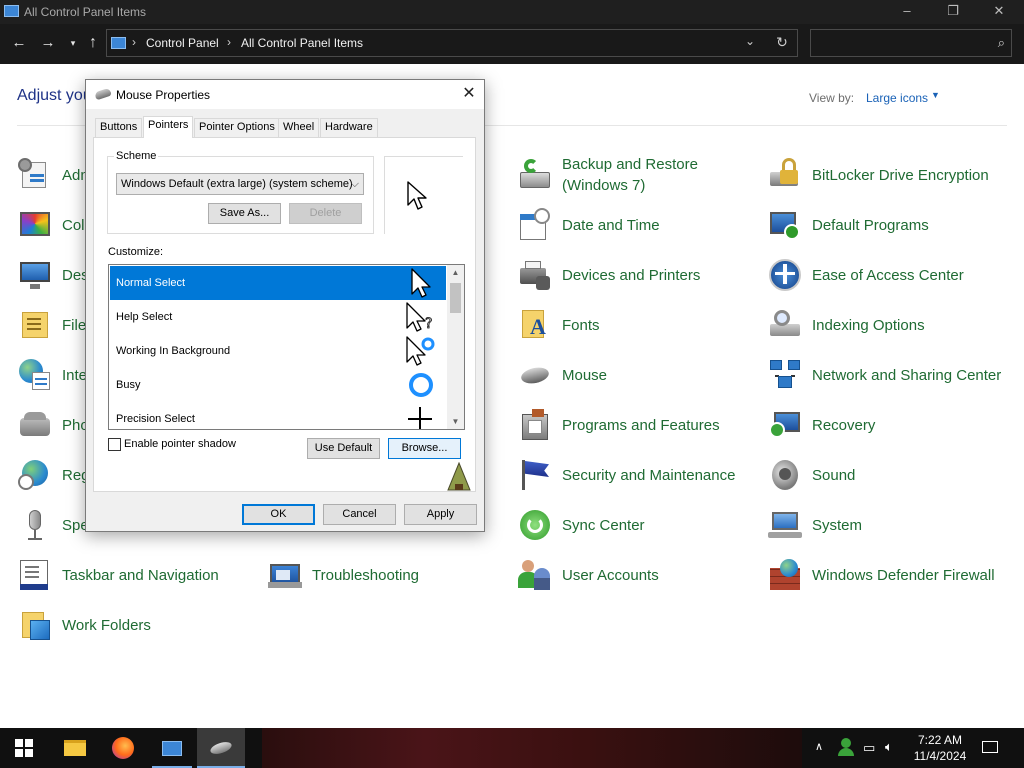  Describe the element at coordinates (278, 351) in the screenshot. I see `list-item-working-in-background: Working In Background` at that location.